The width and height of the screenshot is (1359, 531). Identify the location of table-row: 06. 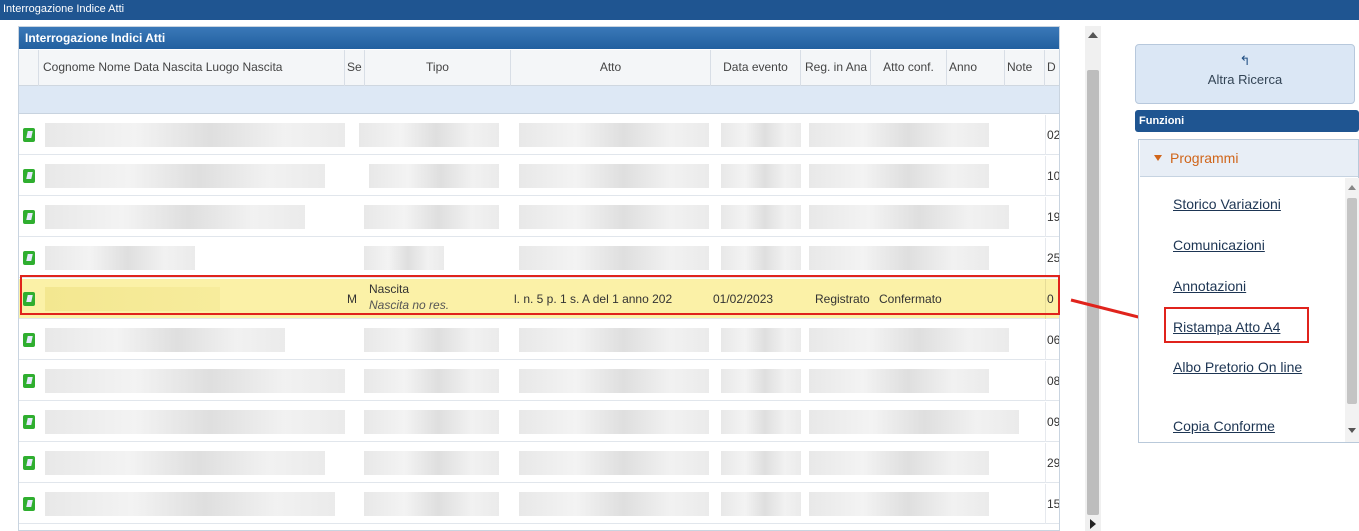
(539, 340).